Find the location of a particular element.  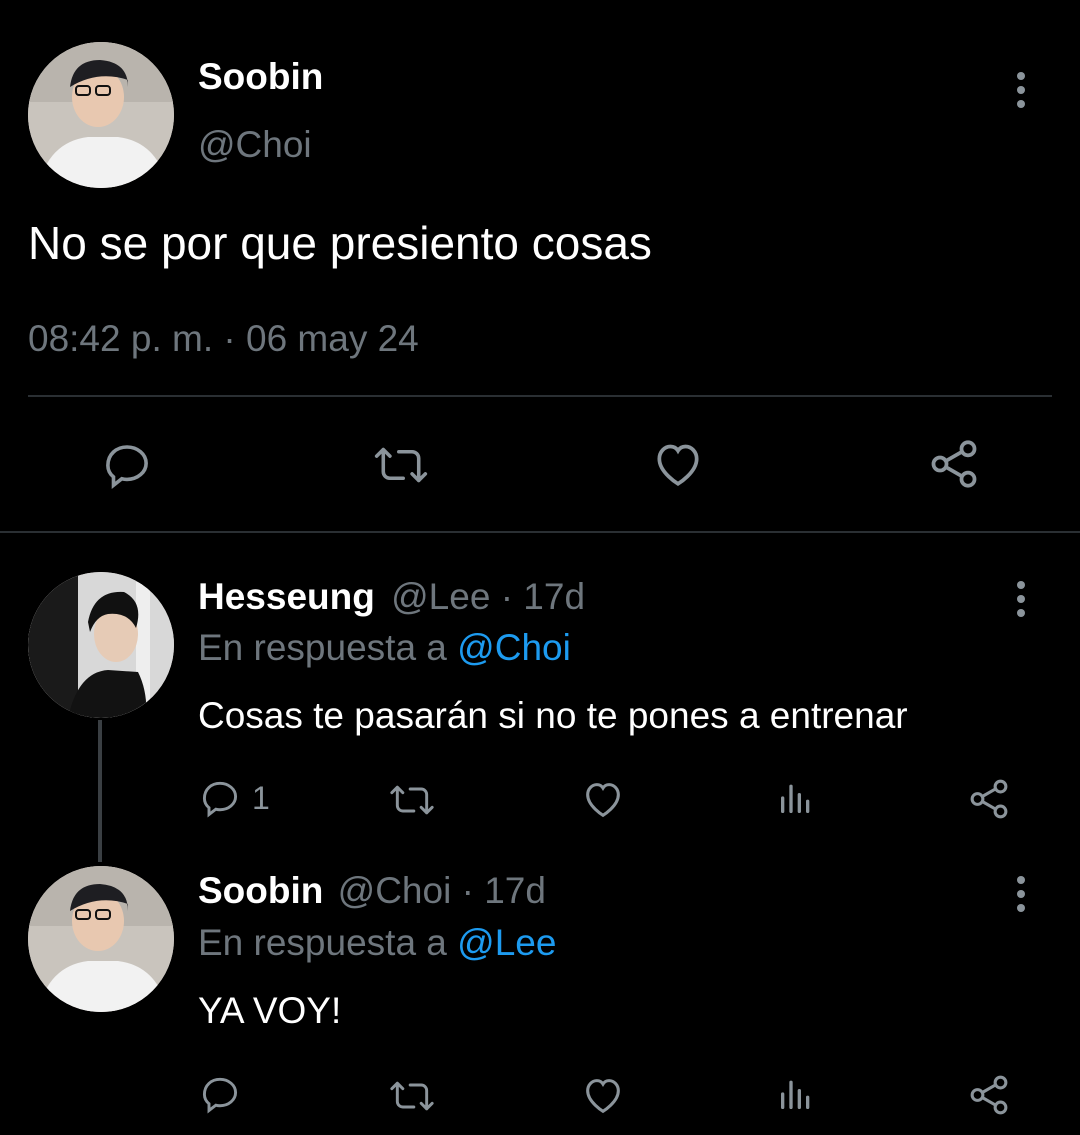

reply-1-header: Hesseung @Lee · 17d is located at coordinates (391, 597).